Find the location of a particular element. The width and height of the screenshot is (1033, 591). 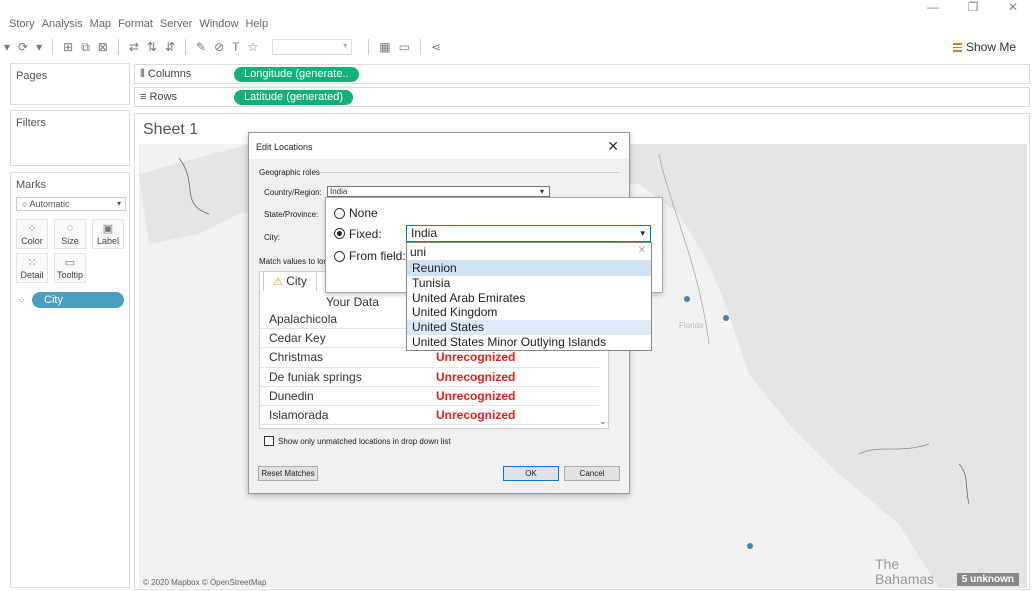

pin-icon: ☆ is located at coordinates (252, 47).